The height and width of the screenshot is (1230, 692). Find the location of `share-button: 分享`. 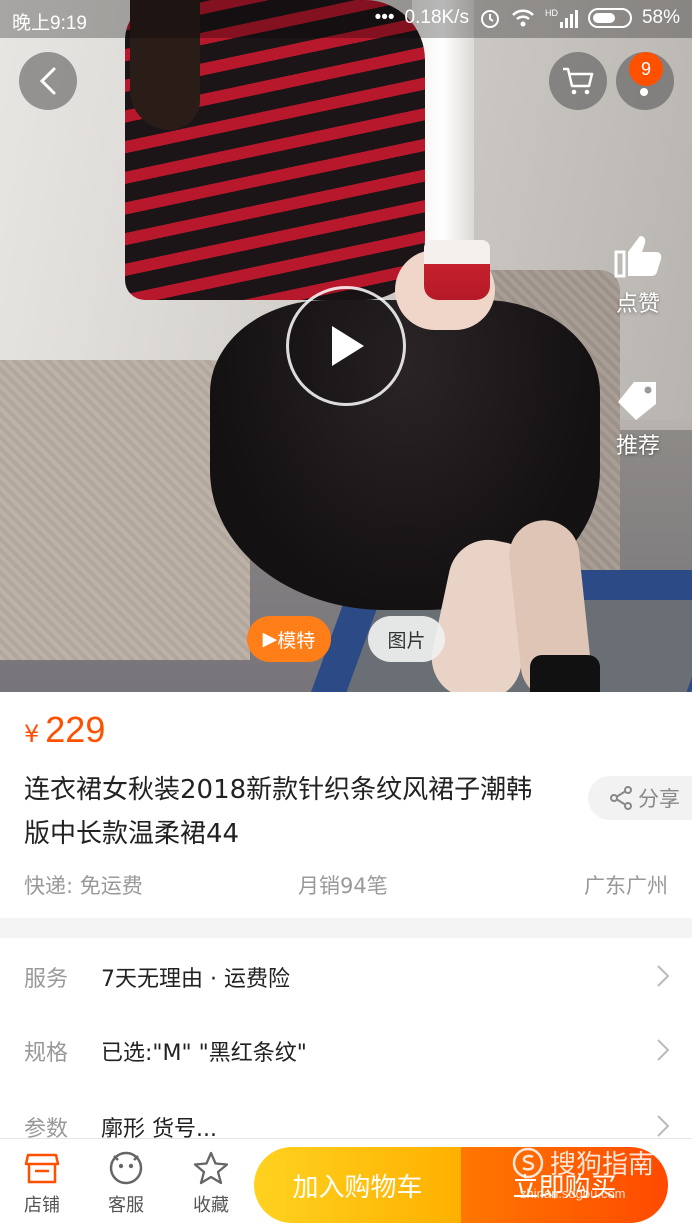

share-button: 分享 is located at coordinates (640, 798).